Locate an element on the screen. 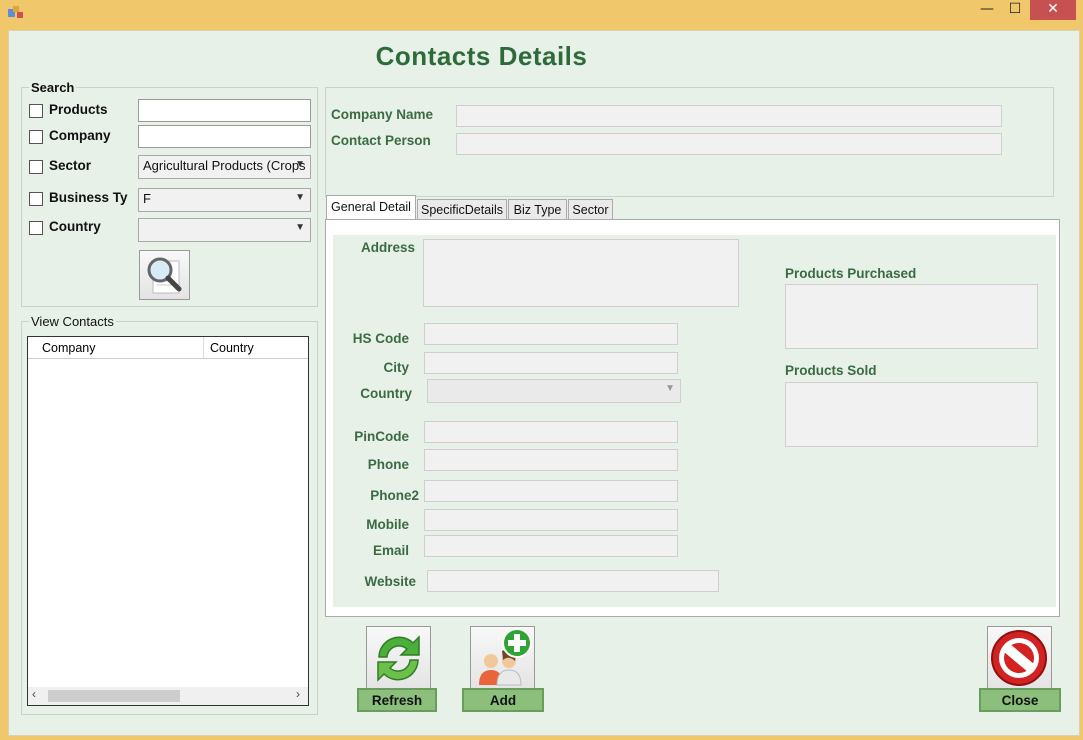 This screenshot has width=1083, height=740. contact-person-label: Contact Person is located at coordinates (381, 140).